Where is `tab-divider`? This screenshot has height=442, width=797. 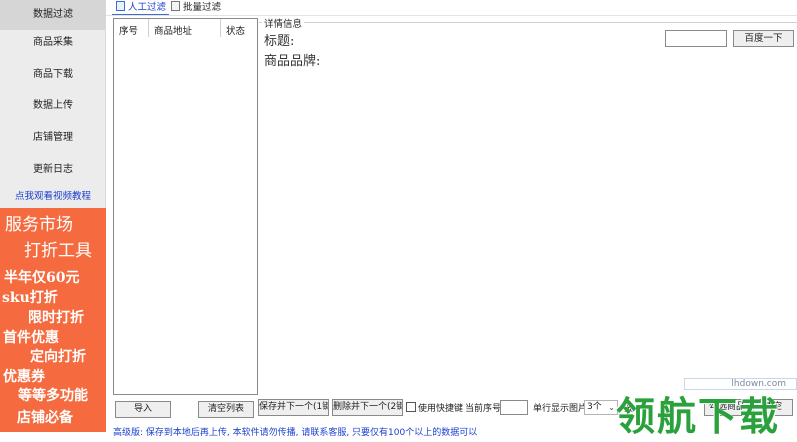
tab-divider is located at coordinates (451, 15).